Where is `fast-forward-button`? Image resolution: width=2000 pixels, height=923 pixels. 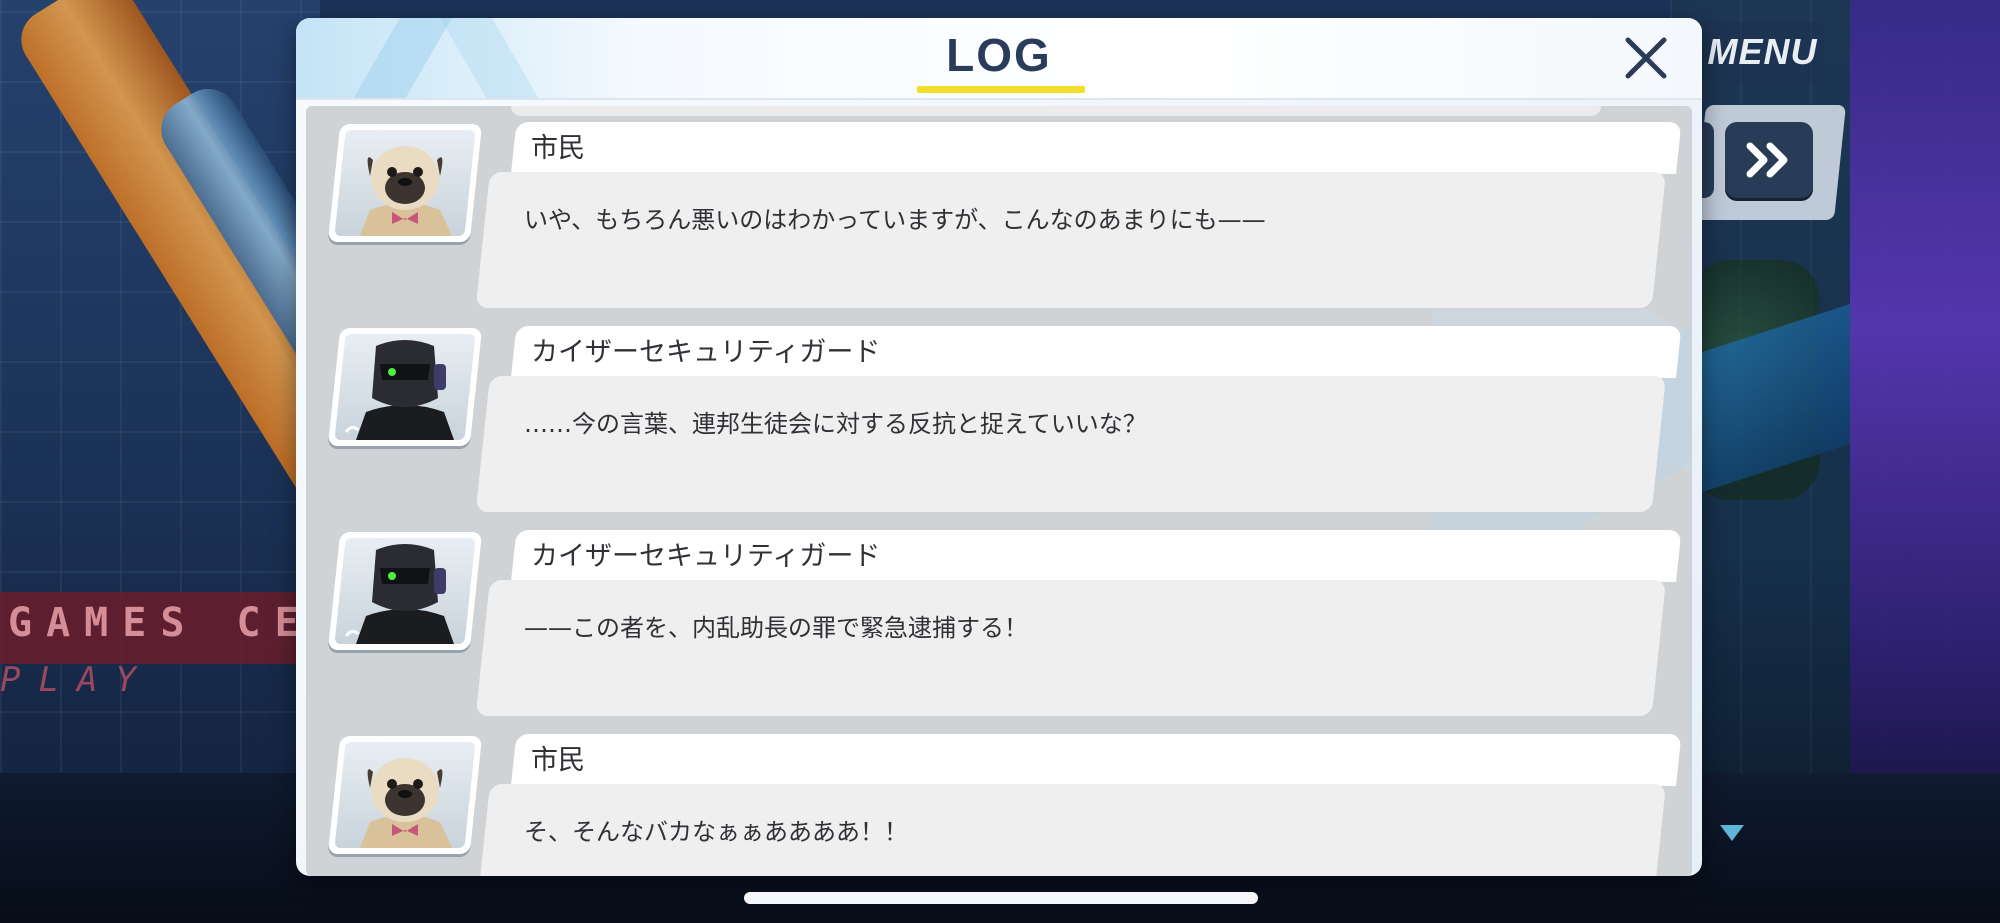 fast-forward-button is located at coordinates (1769, 160).